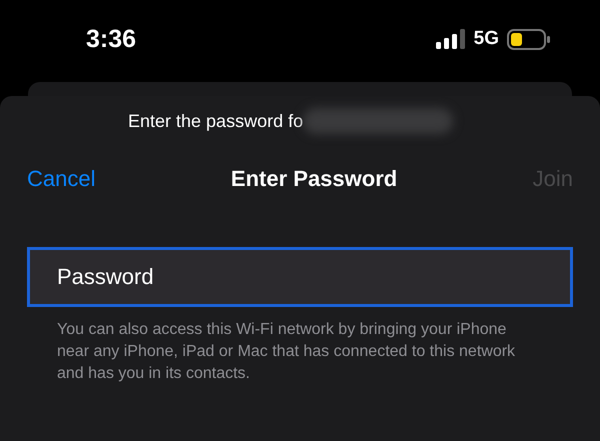 The image size is (600, 441). I want to click on sheet-title: Enter Password, so click(314, 179).